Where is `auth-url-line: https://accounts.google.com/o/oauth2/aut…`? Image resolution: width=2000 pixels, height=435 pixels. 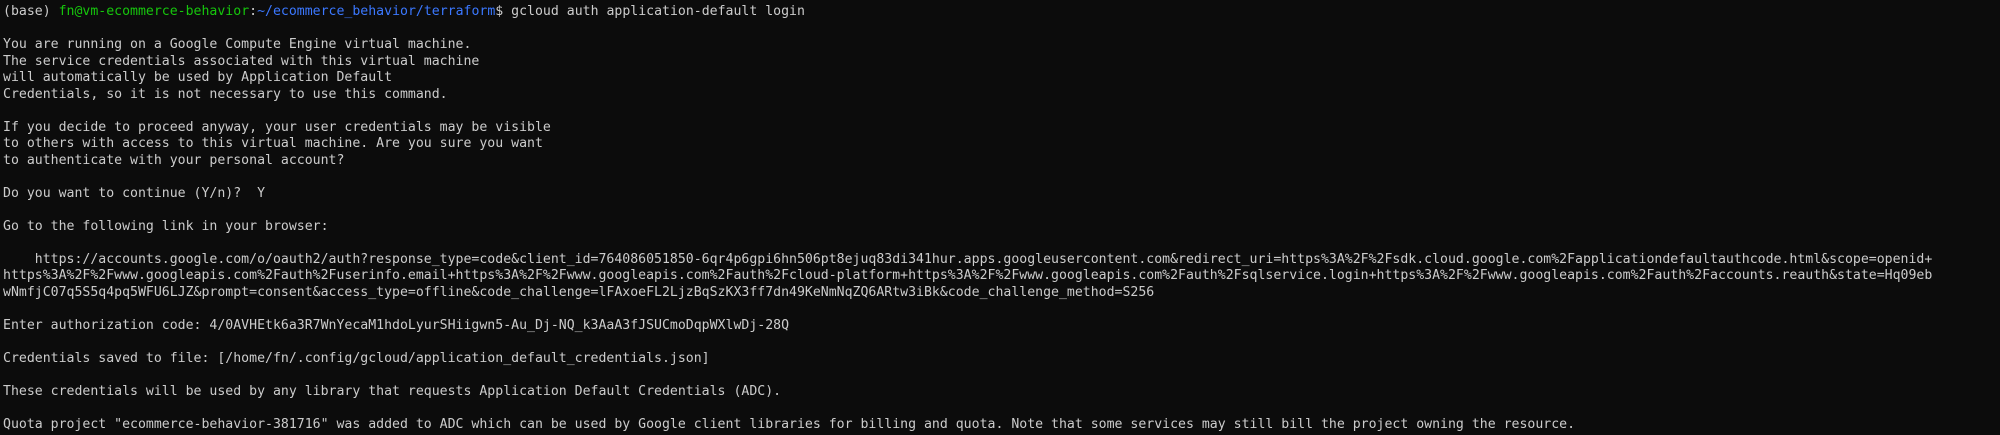
auth-url-line: https://accounts.google.com/o/oauth2/aut… is located at coordinates (1001, 260).